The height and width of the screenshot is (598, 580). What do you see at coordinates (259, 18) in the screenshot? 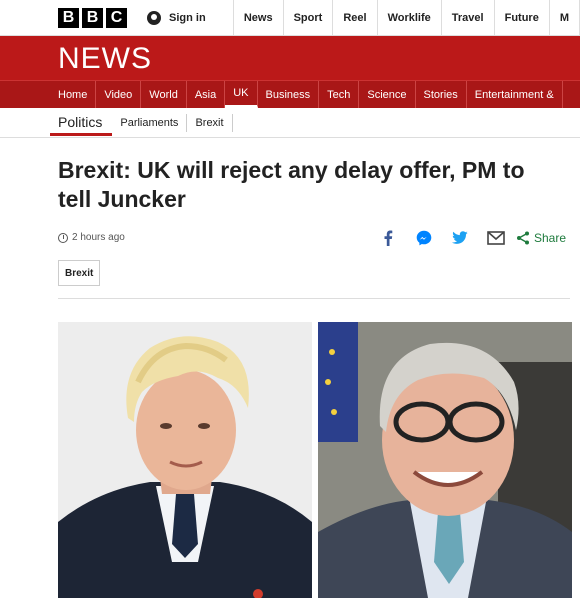
I see `top-link-news: News` at bounding box center [259, 18].